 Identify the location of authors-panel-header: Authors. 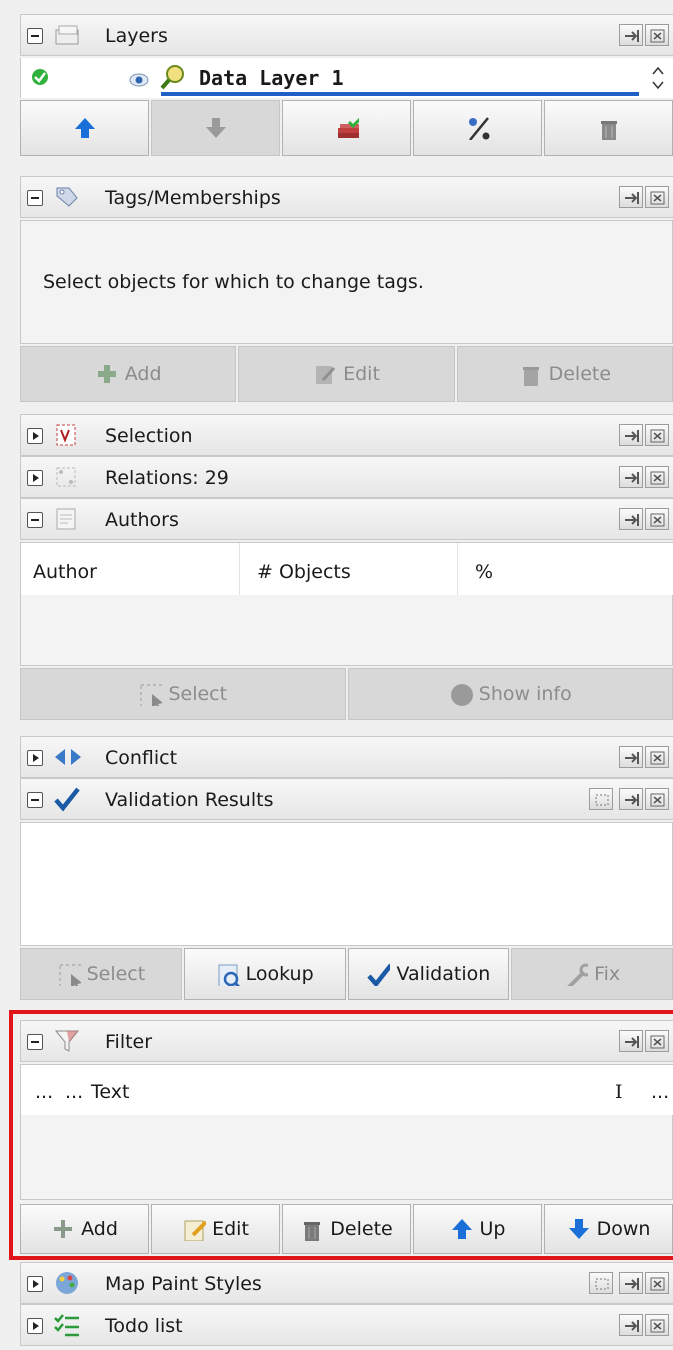
(346, 519).